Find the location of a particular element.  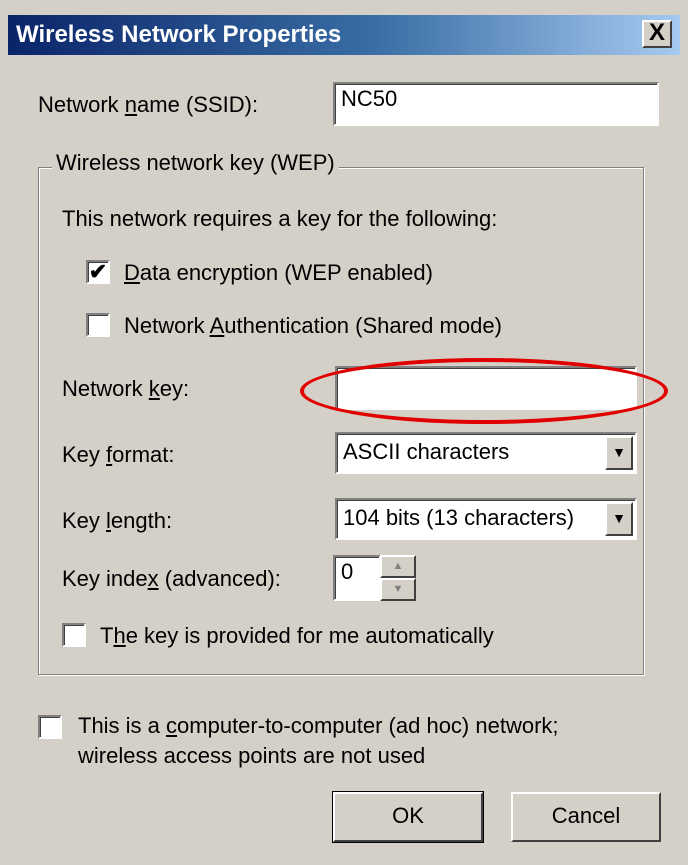

key-length-label: Key length: is located at coordinates (117, 520).